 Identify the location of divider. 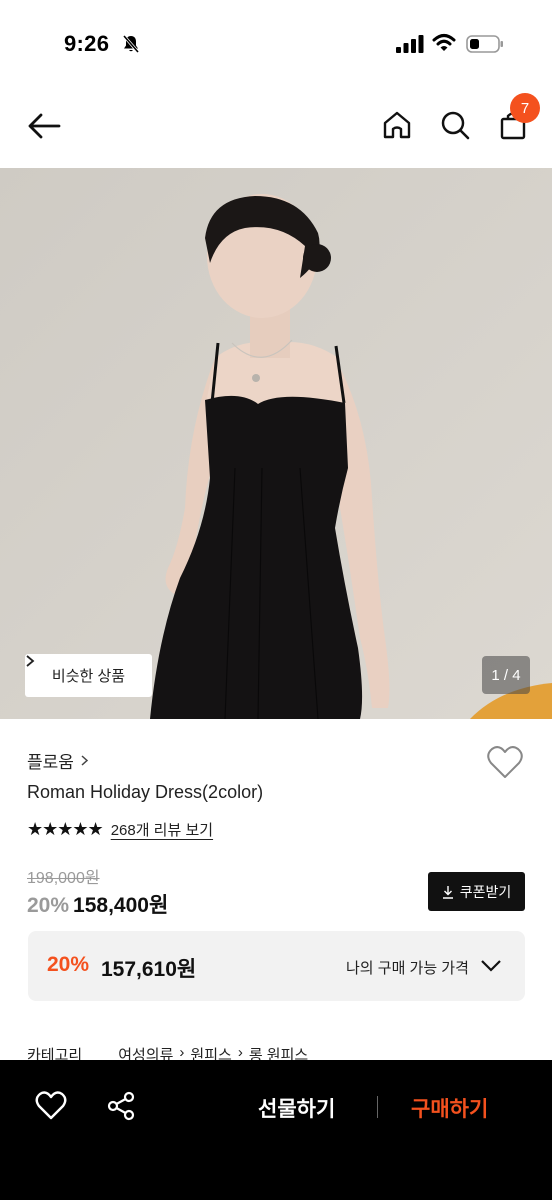
(377, 1107).